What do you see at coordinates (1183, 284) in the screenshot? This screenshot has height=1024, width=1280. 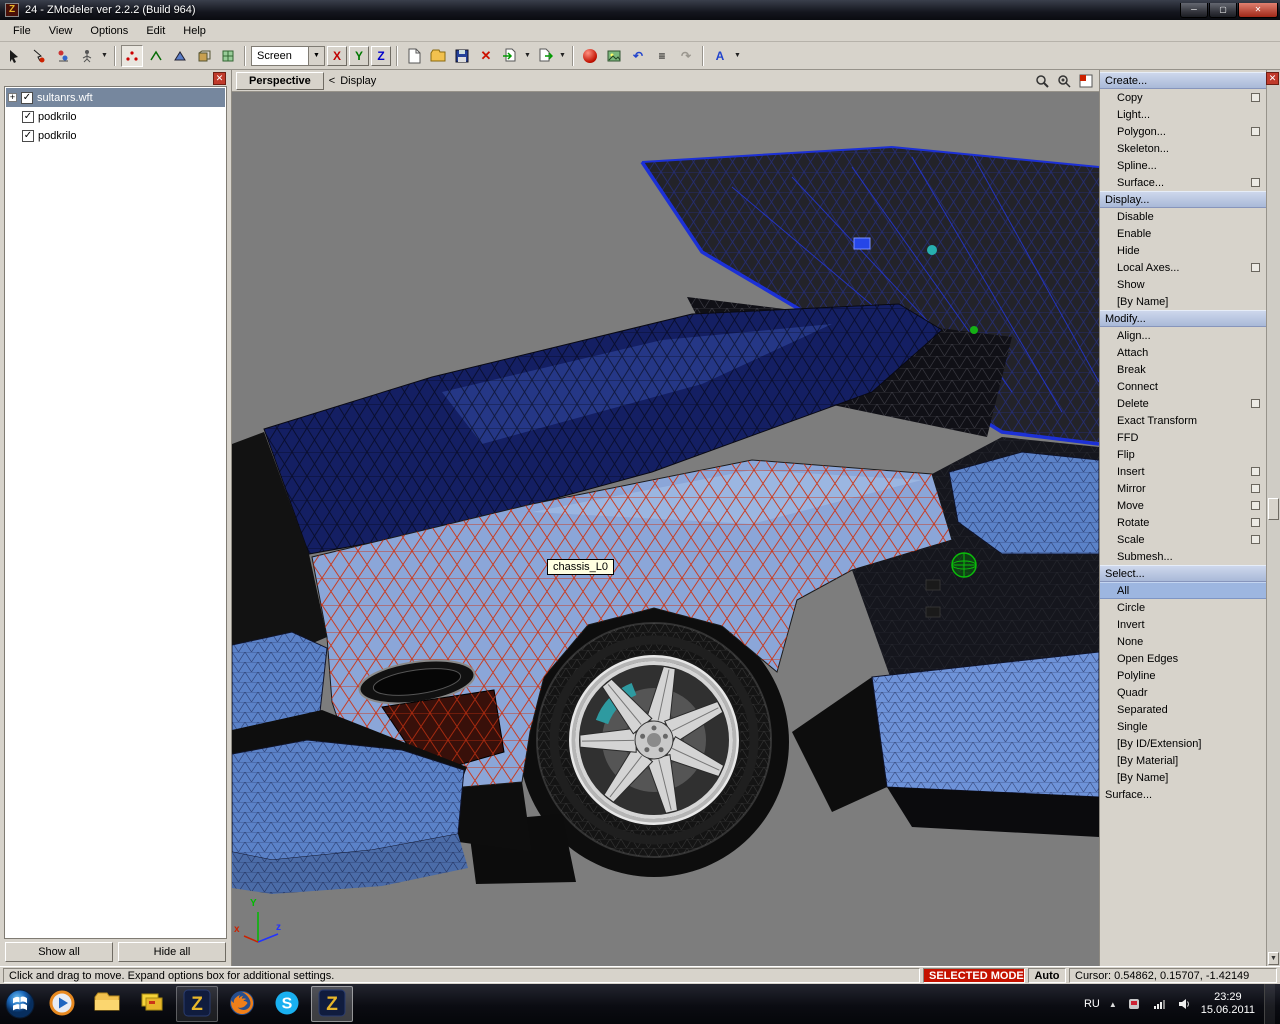 I see `panel-item-show: Show` at bounding box center [1183, 284].